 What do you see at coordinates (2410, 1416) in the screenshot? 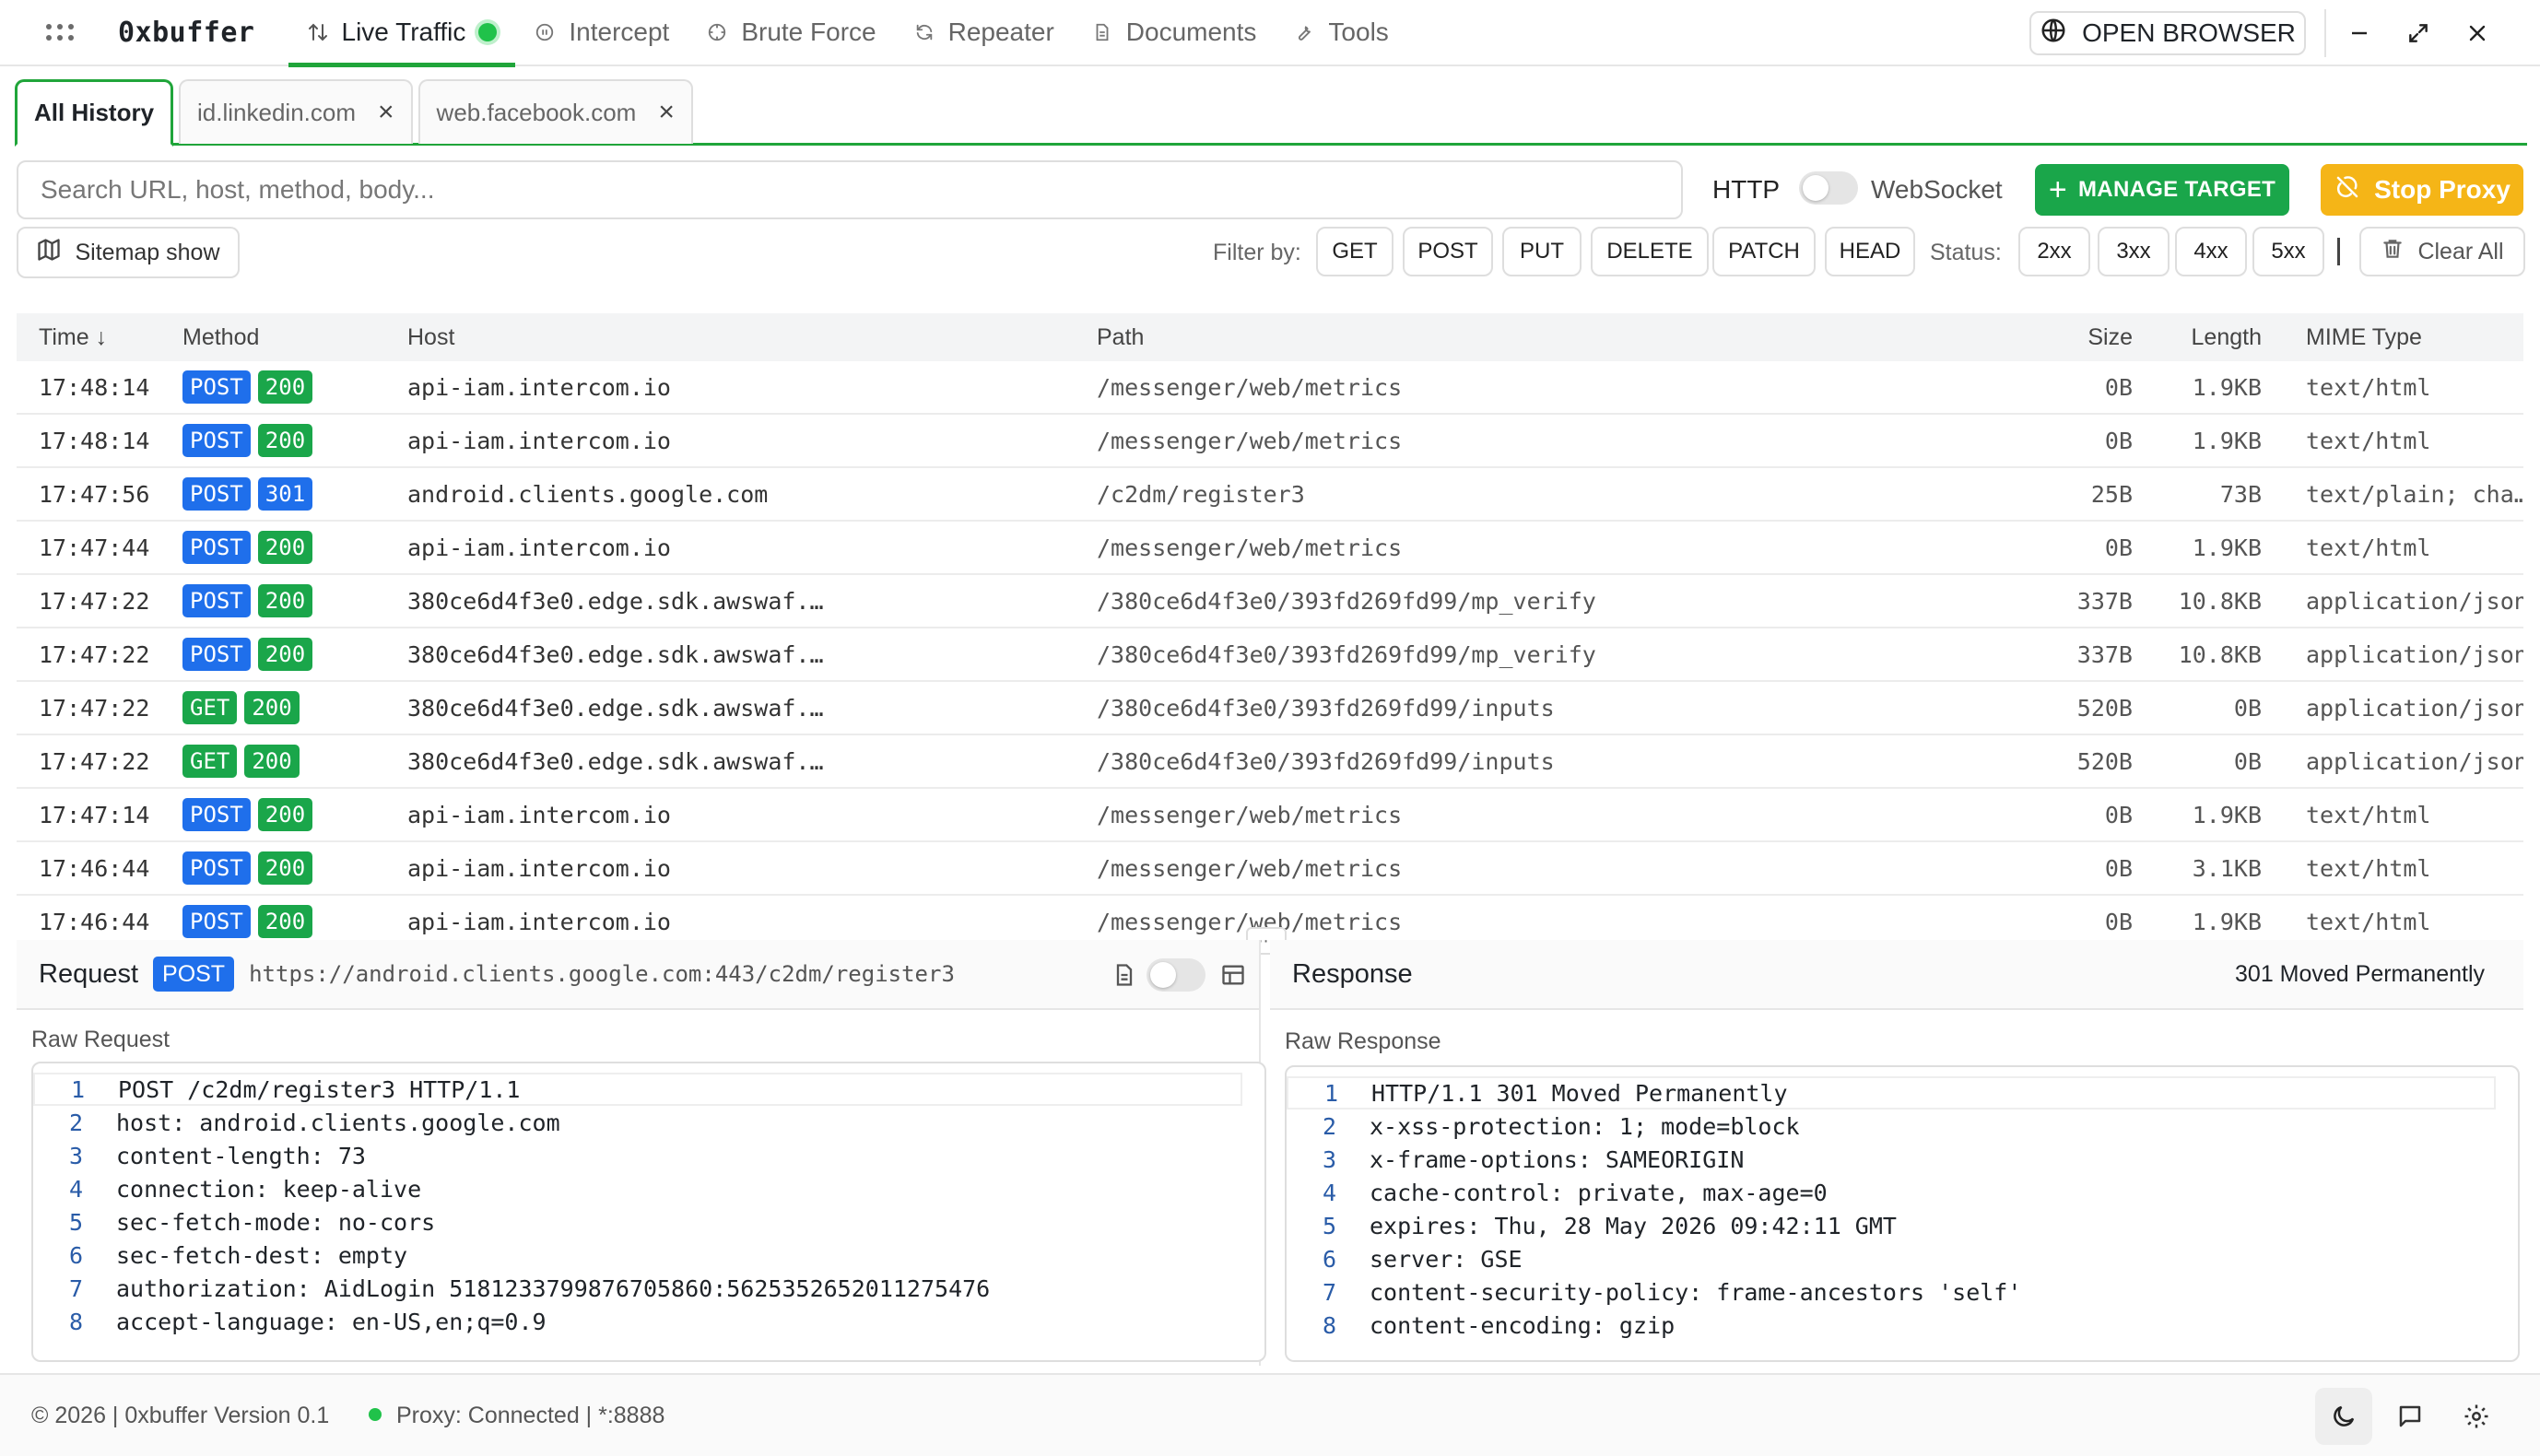
I see `feedback-button` at bounding box center [2410, 1416].